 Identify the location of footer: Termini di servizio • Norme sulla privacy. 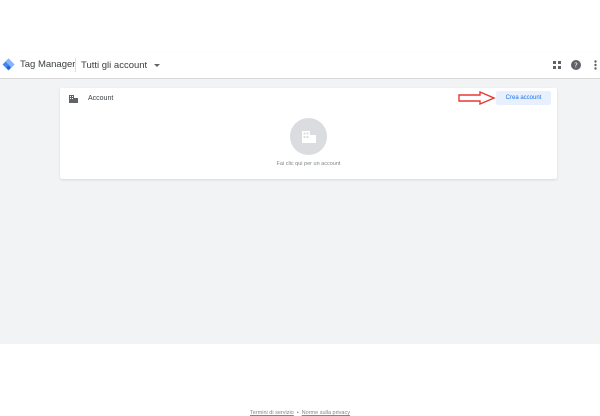
(300, 413).